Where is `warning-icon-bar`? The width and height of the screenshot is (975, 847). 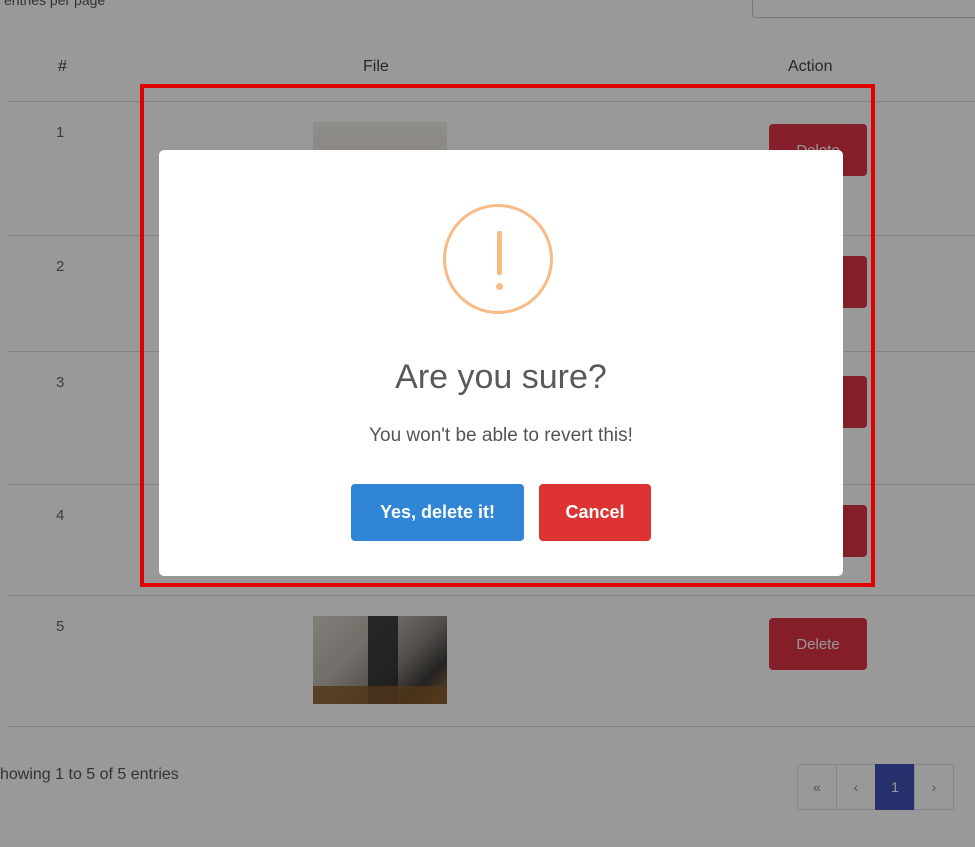
warning-icon-bar is located at coordinates (499, 253).